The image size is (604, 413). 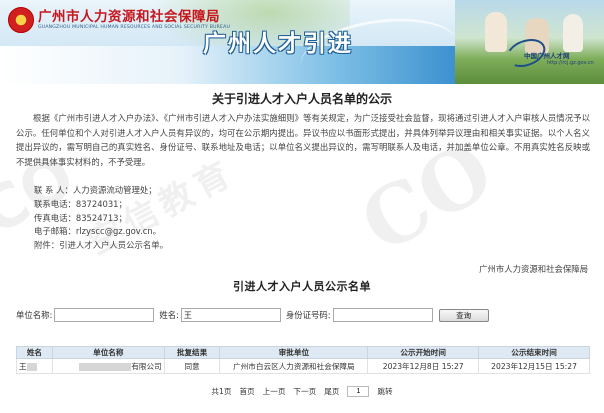 What do you see at coordinates (23, 366) in the screenshot?
I see `cell-name-text: 王` at bounding box center [23, 366].